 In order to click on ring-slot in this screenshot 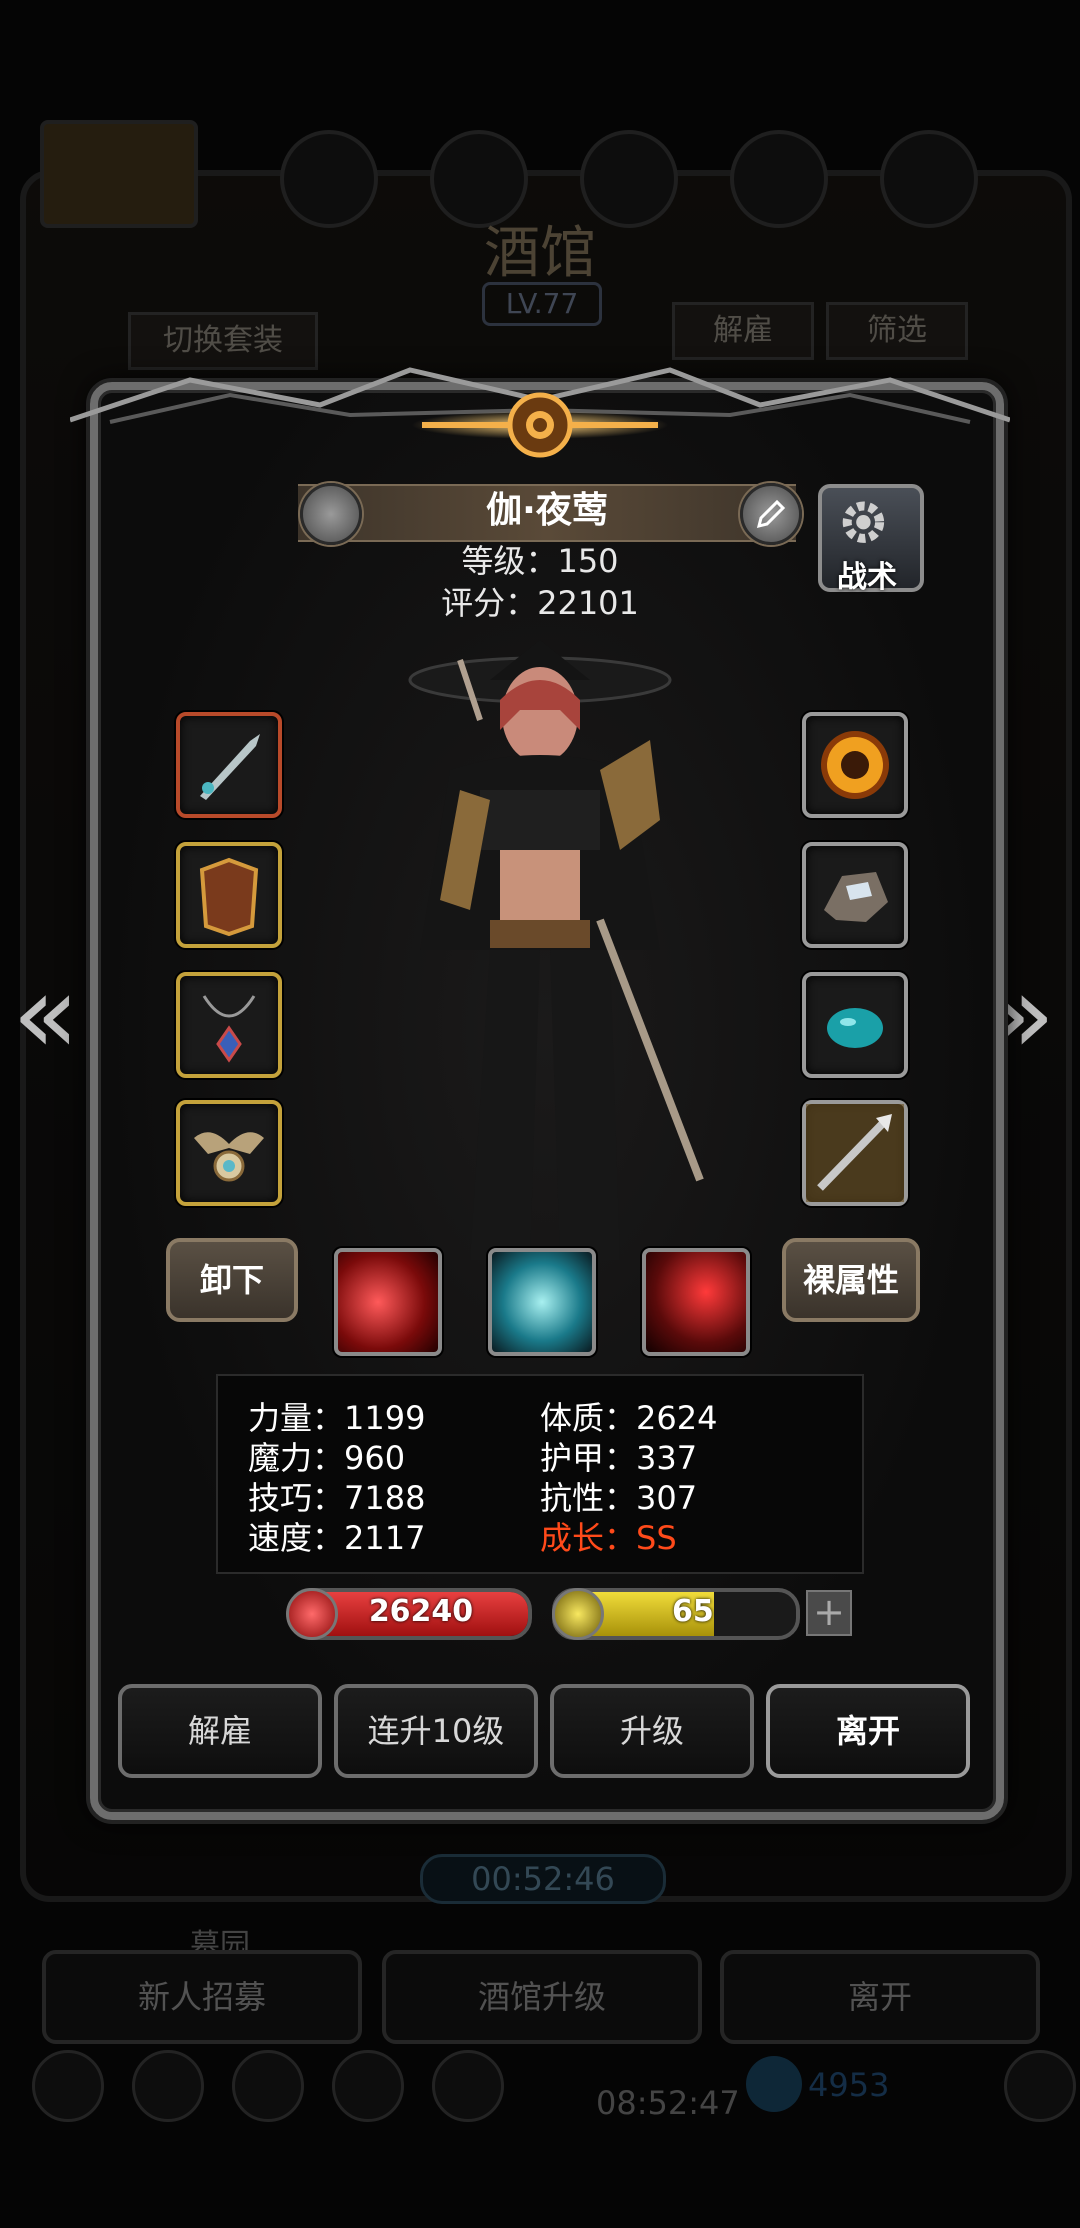, I will do `click(855, 765)`.